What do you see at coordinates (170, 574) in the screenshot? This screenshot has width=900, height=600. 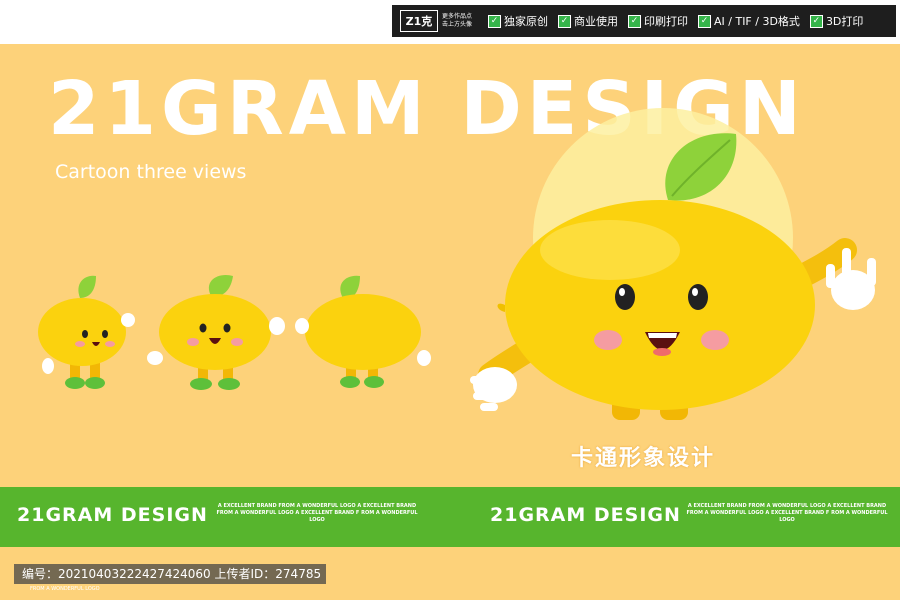 I see `image-id-label: 编号：20210403222427424060 上传者ID：274785` at bounding box center [170, 574].